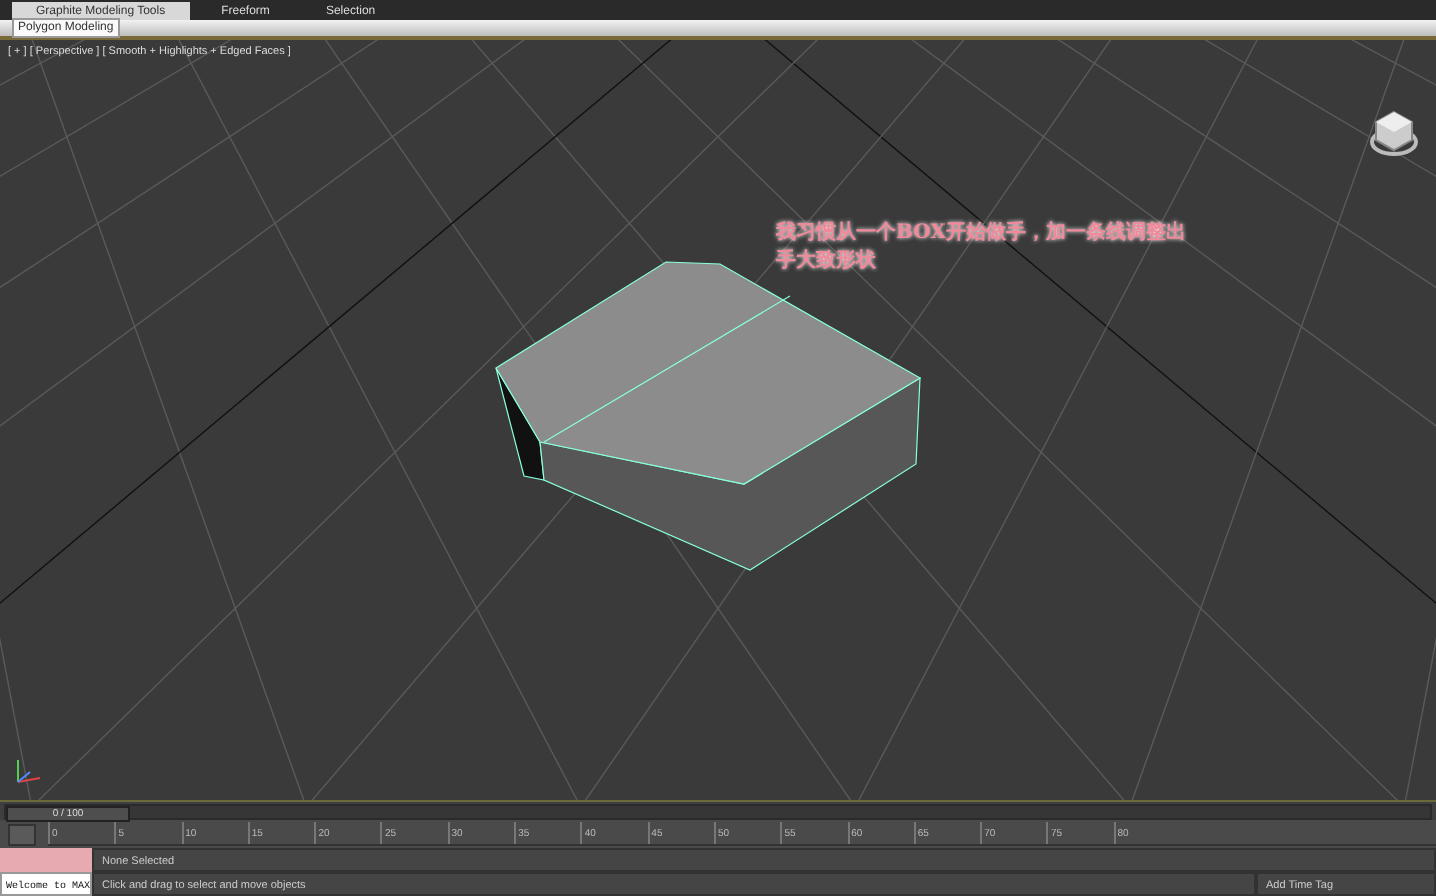 The image size is (1436, 896). I want to click on viewcube-icon, so click(1394, 134).